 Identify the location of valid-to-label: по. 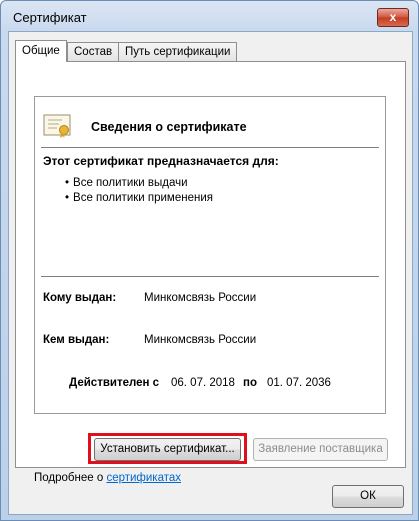
(250, 383).